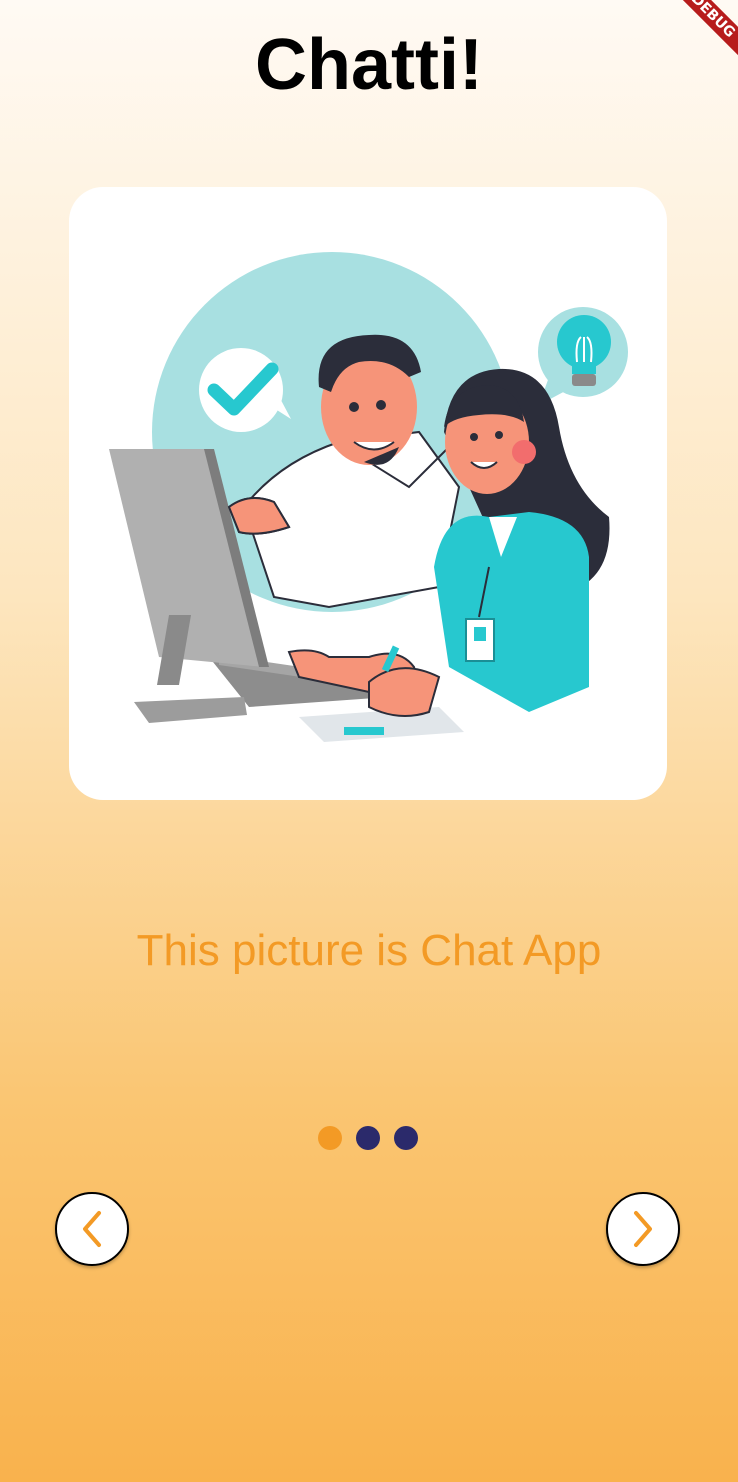 This screenshot has height=1482, width=738. I want to click on chevron-left-icon, so click(92, 1229).